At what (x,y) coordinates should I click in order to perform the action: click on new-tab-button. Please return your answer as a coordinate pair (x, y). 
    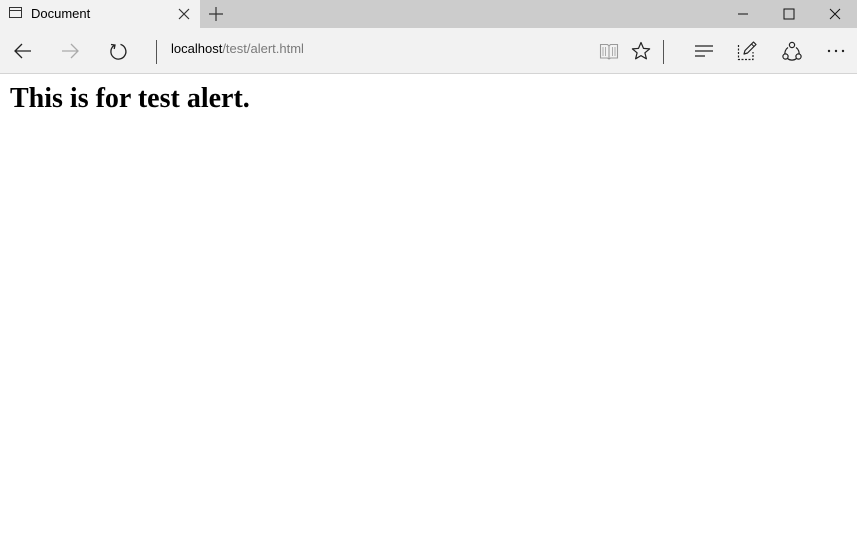
    Looking at the image, I should click on (216, 14).